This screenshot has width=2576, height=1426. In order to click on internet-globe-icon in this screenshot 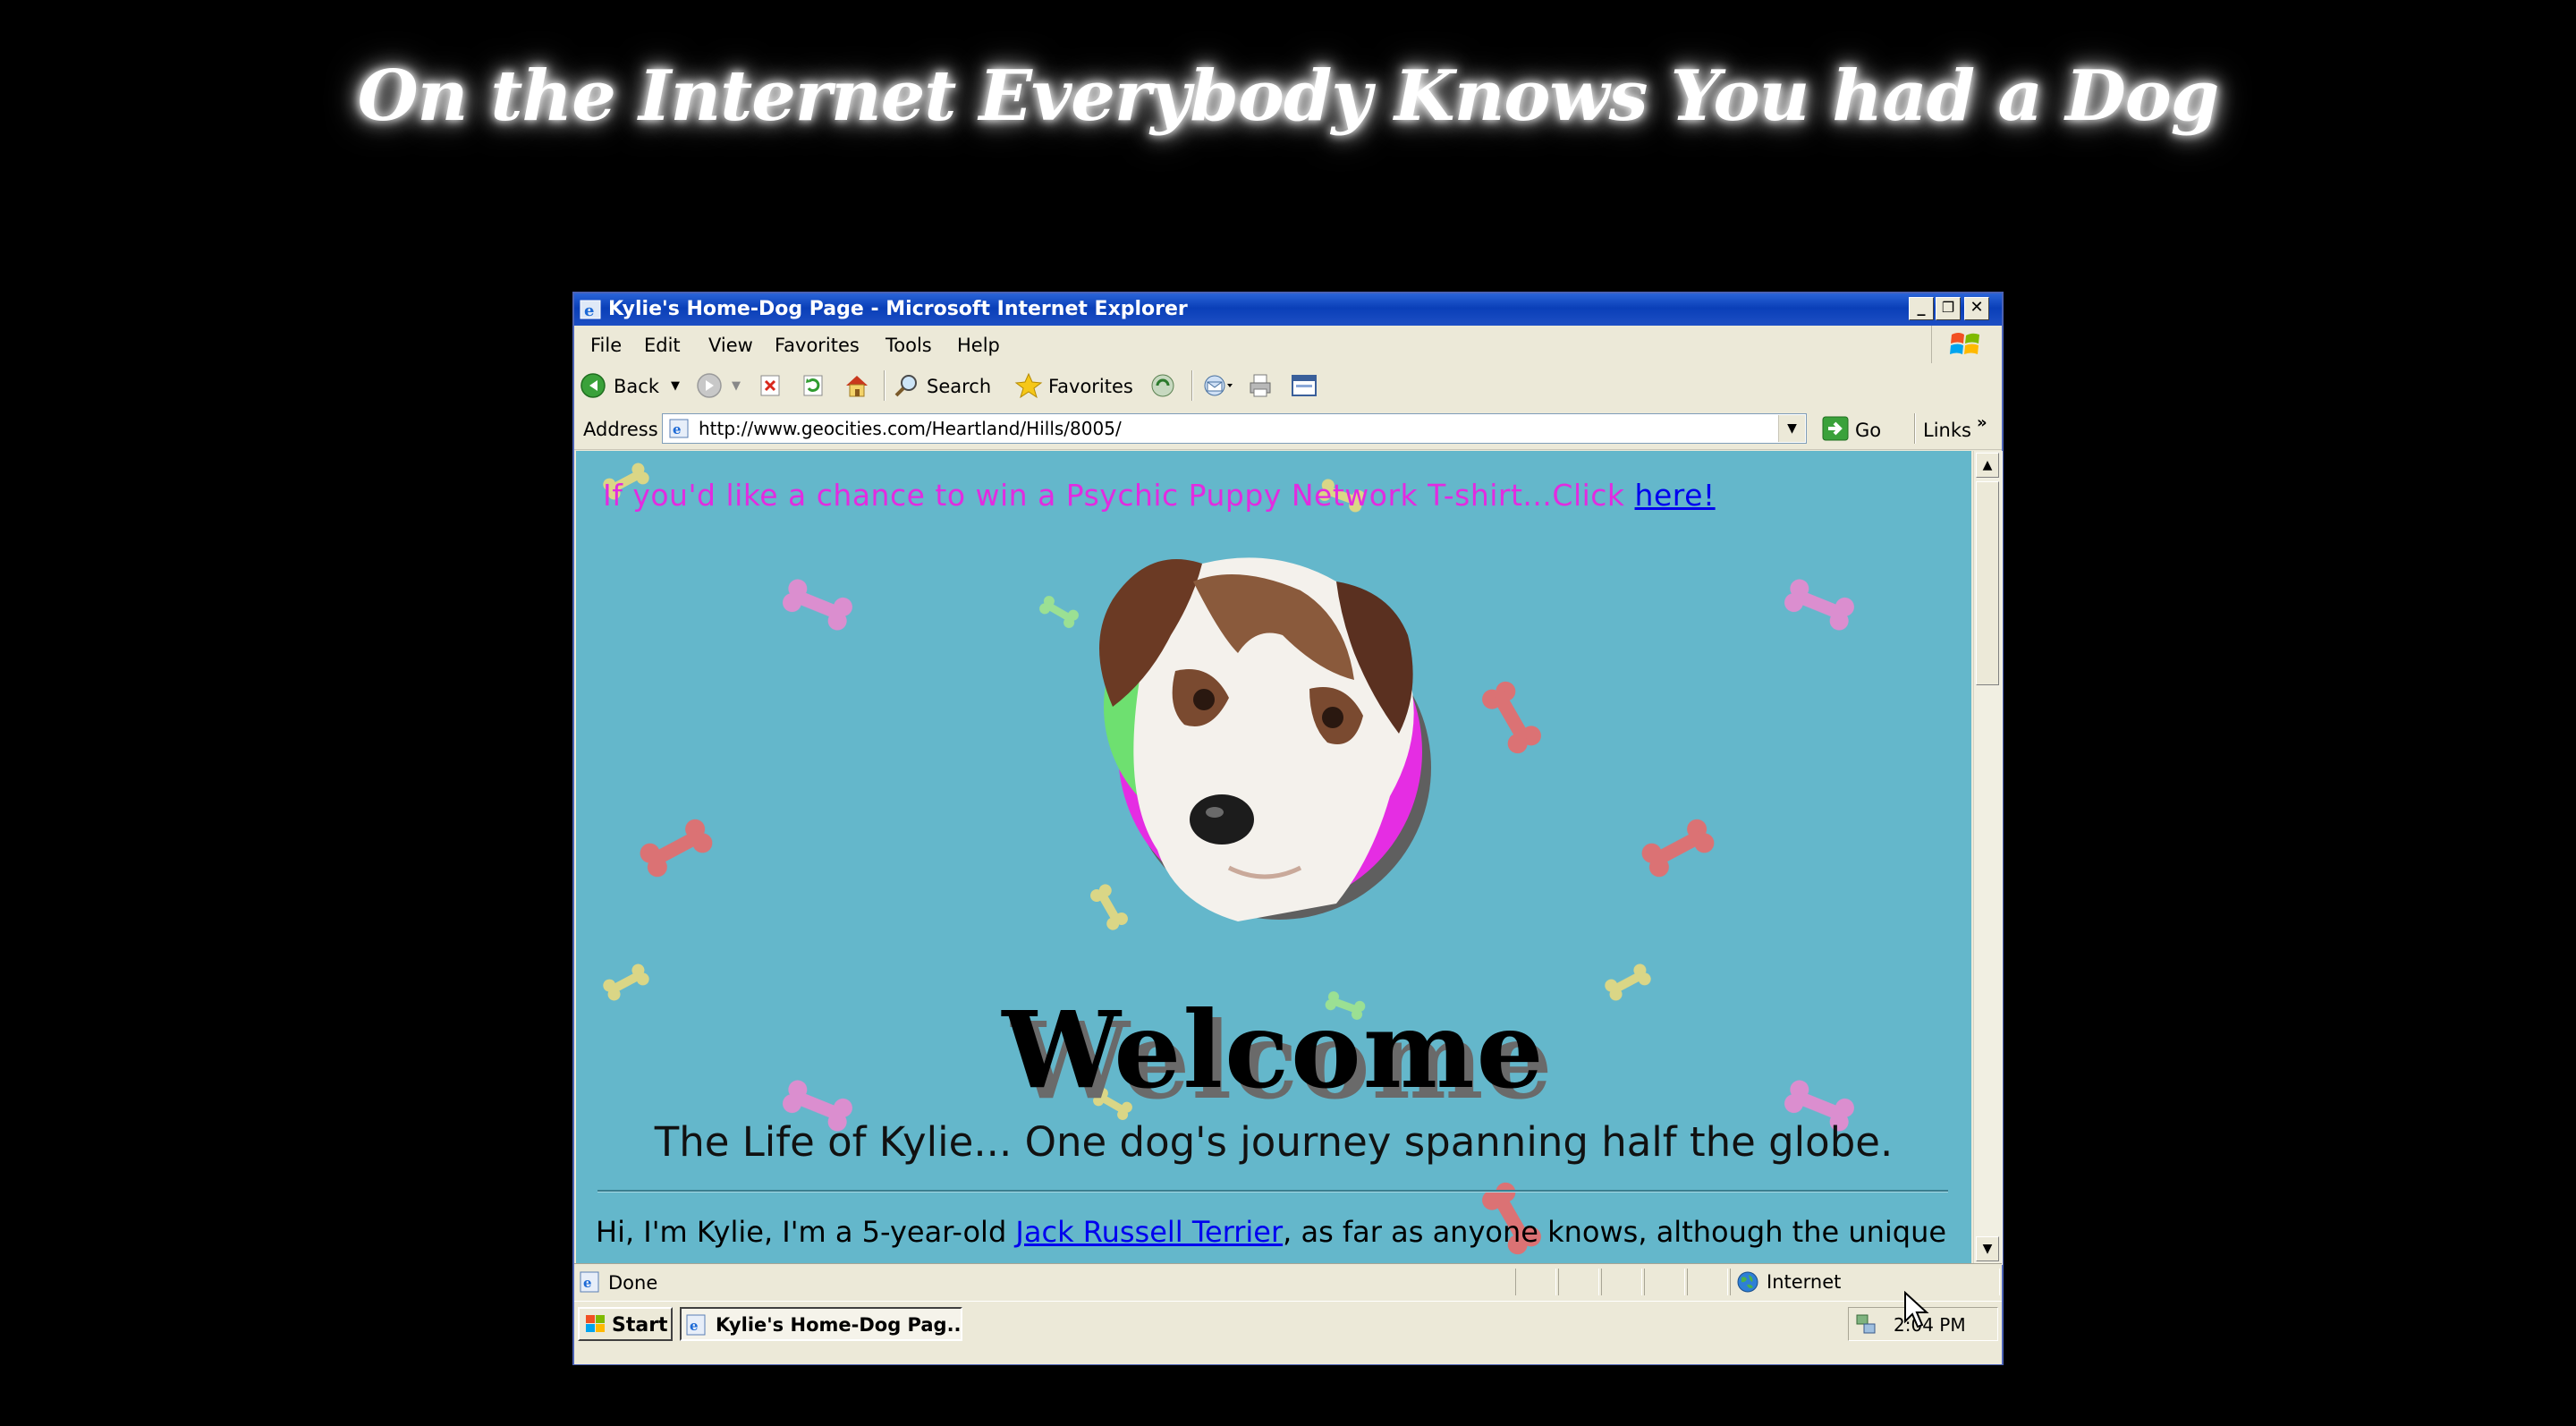, I will do `click(1747, 1282)`.